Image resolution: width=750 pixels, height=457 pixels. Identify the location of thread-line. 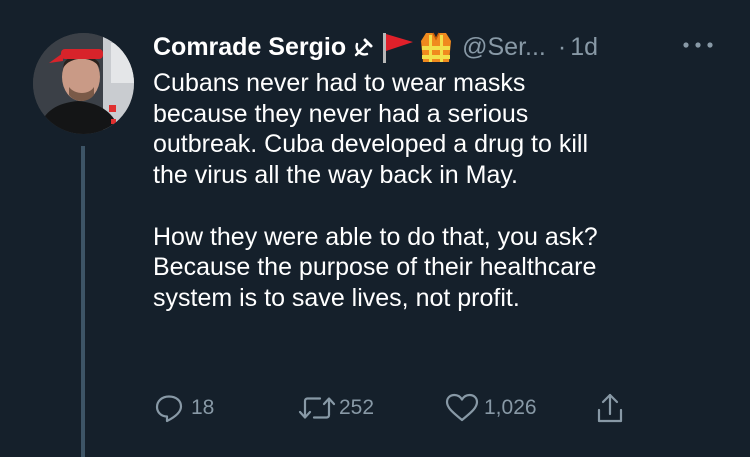
(83, 301).